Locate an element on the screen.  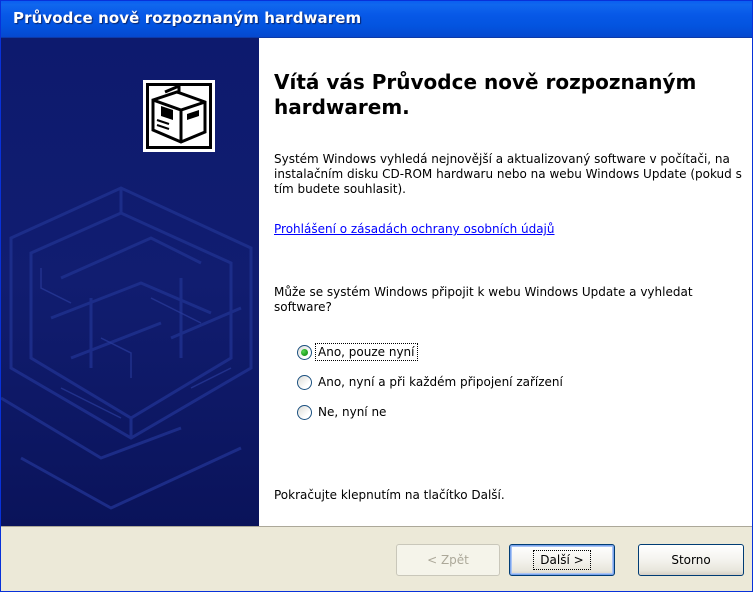
next-button: Další > is located at coordinates (562, 560).